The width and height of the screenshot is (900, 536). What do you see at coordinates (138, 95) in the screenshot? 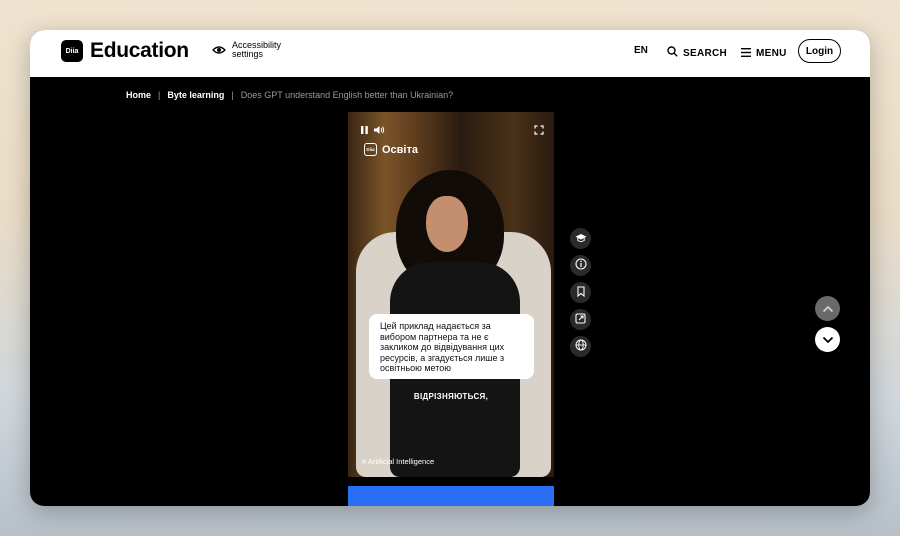
I see `breadcrumb-home: Home` at bounding box center [138, 95].